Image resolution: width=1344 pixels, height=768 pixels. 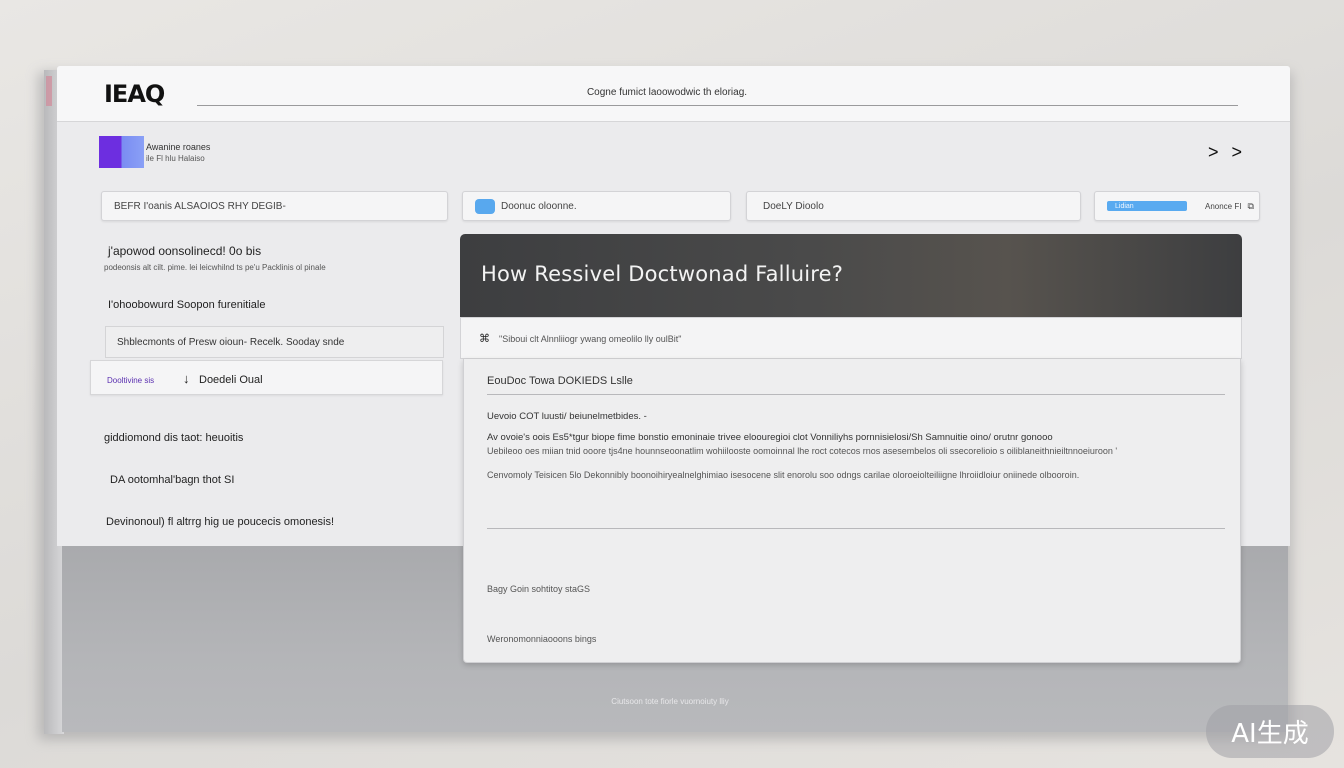 What do you see at coordinates (186, 305) in the screenshot?
I see `sidebar-item-support: I'ohoobowurd Soopon furenitiale` at bounding box center [186, 305].